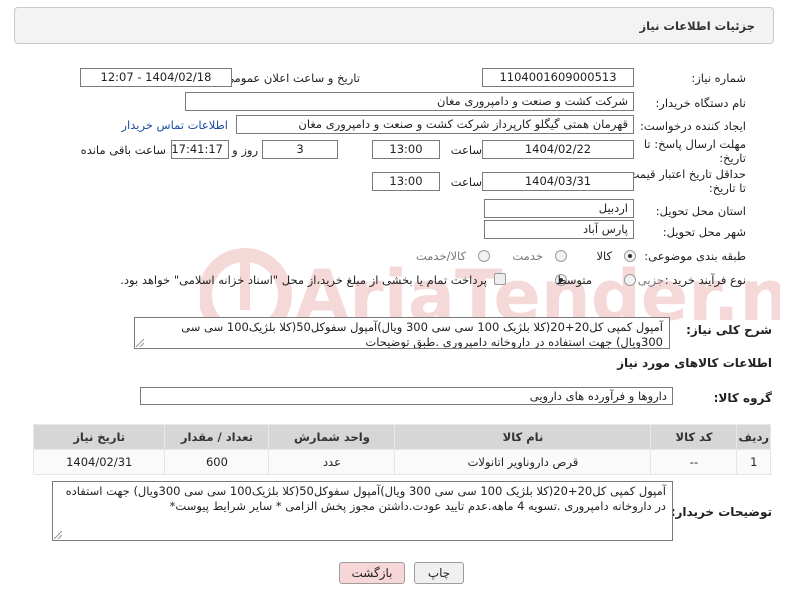 This screenshot has height=598, width=788. I want to click on buyer-org-label: نام دستگاه خریدار:, so click(700, 103).